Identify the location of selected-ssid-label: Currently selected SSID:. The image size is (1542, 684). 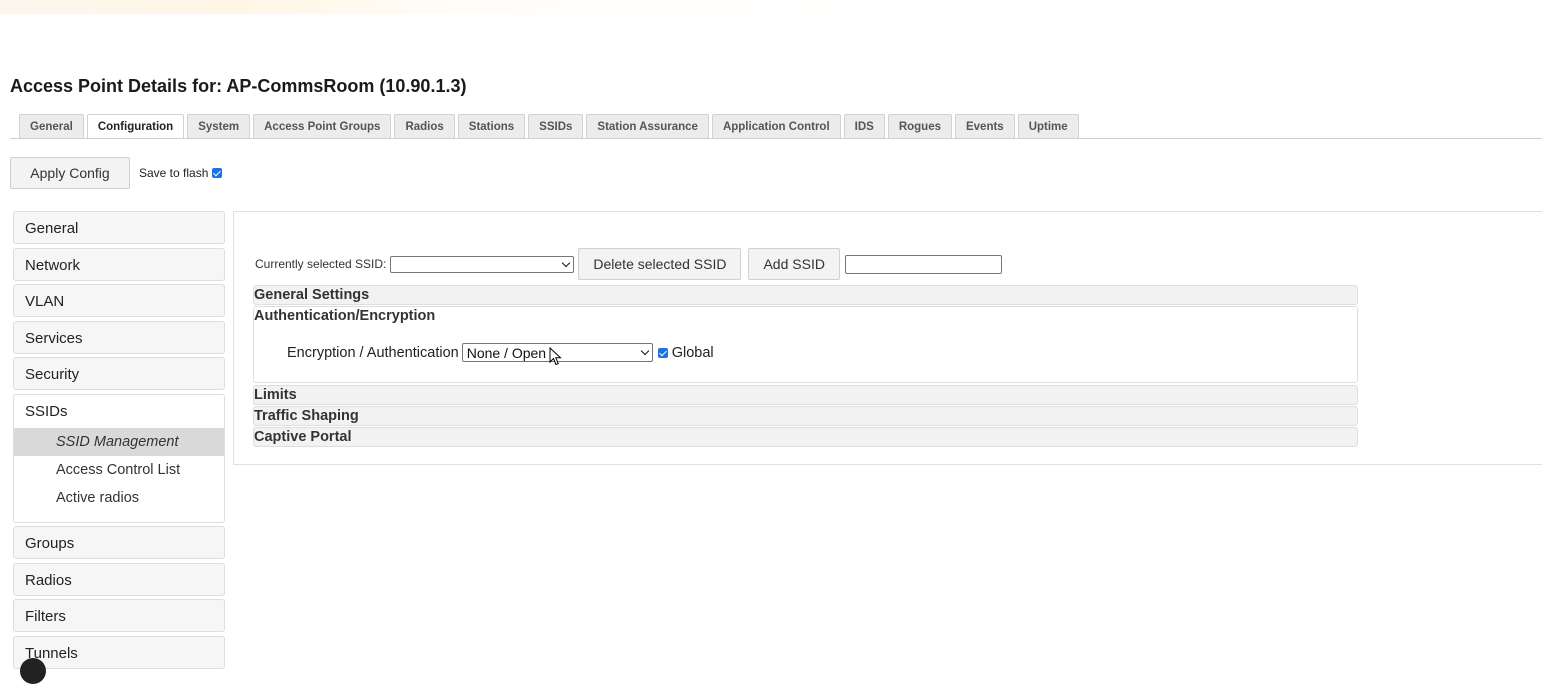
(321, 264).